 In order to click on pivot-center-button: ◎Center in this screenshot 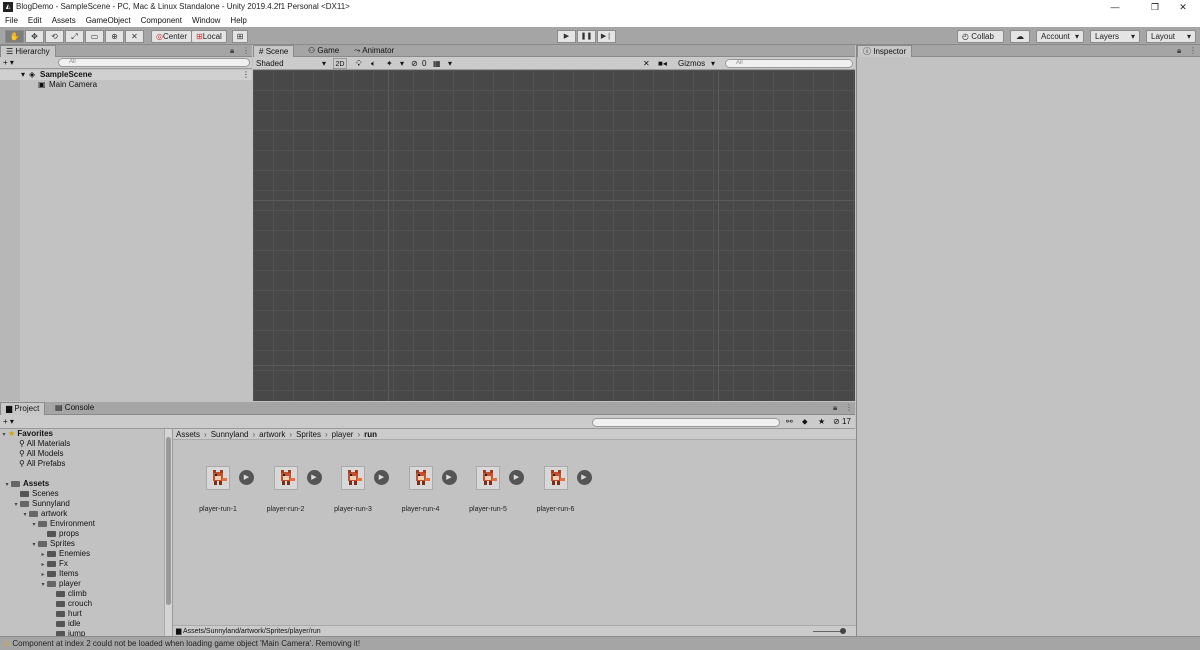, I will do `click(171, 36)`.